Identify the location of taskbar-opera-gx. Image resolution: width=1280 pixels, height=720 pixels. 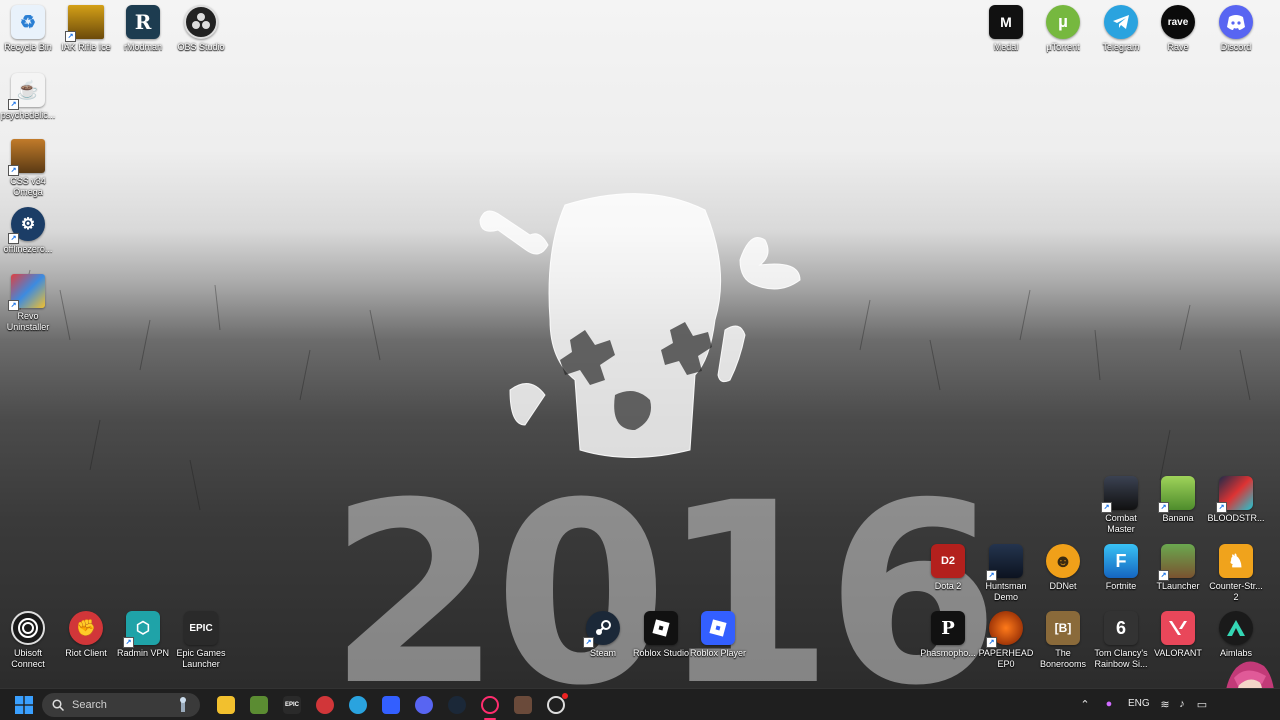
(490, 706).